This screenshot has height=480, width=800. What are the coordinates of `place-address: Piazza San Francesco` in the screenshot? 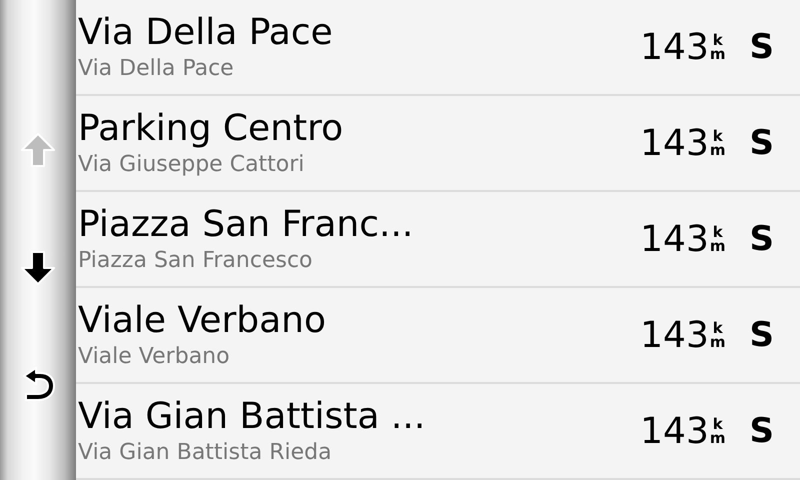 It's located at (196, 261).